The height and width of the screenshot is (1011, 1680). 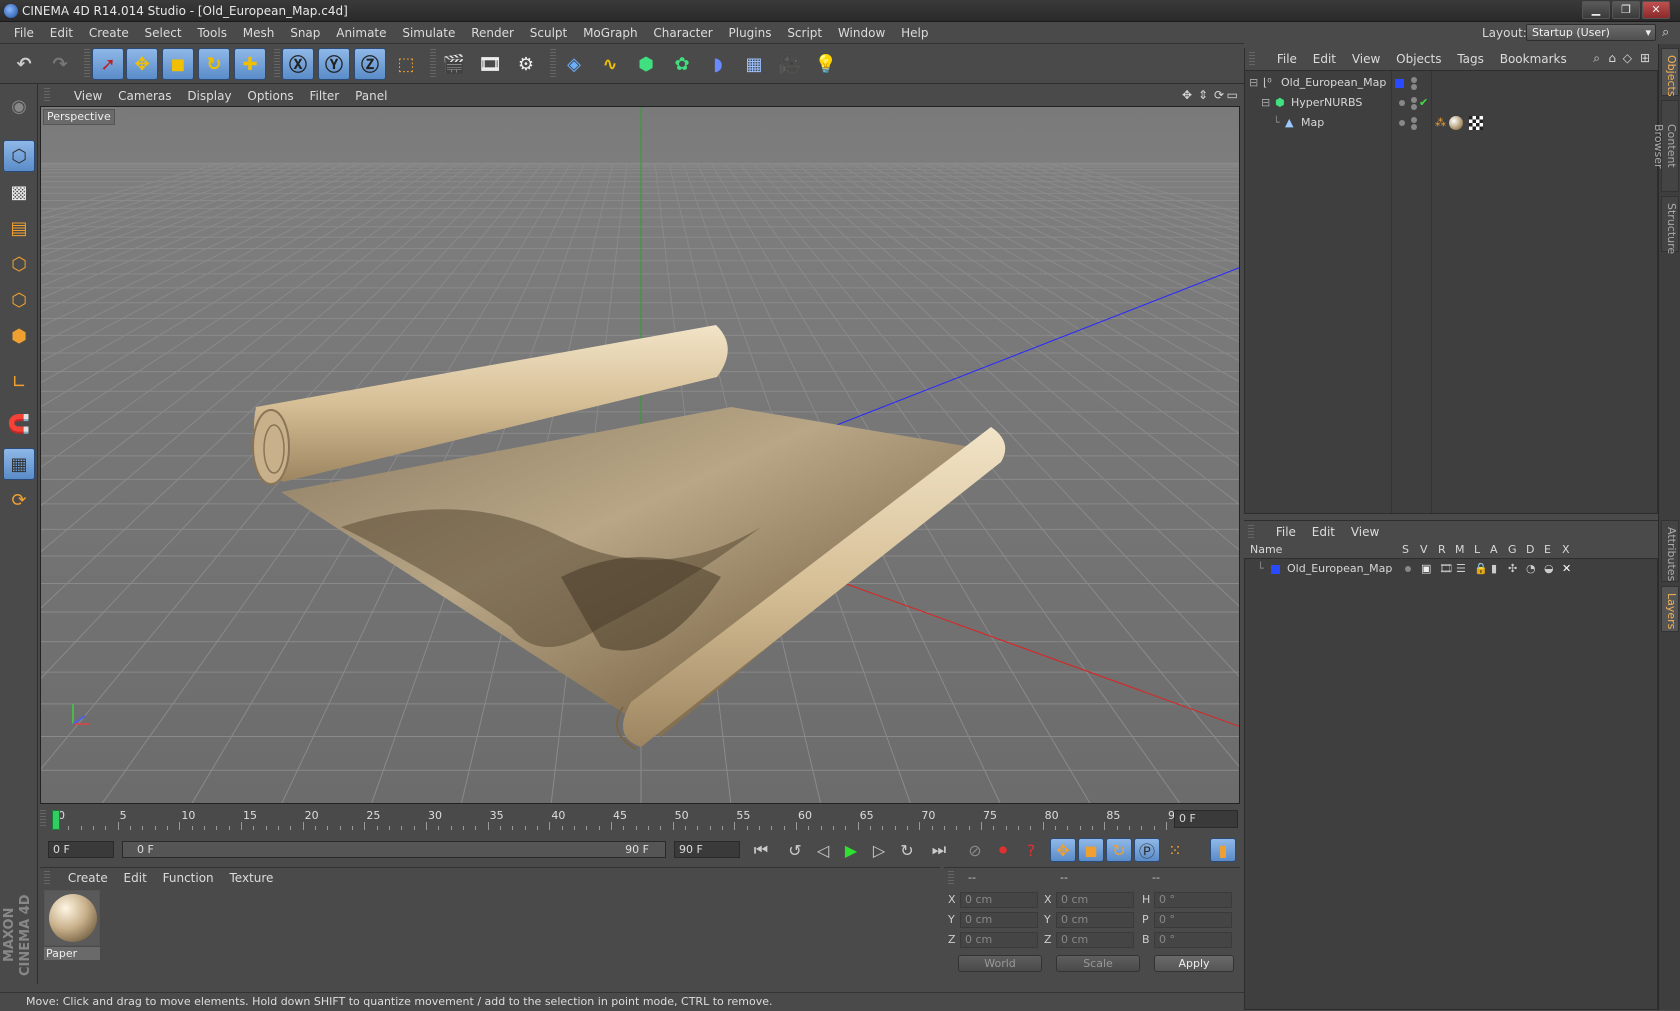 What do you see at coordinates (325, 96) in the screenshot?
I see `viewport-menu-filter: Filter` at bounding box center [325, 96].